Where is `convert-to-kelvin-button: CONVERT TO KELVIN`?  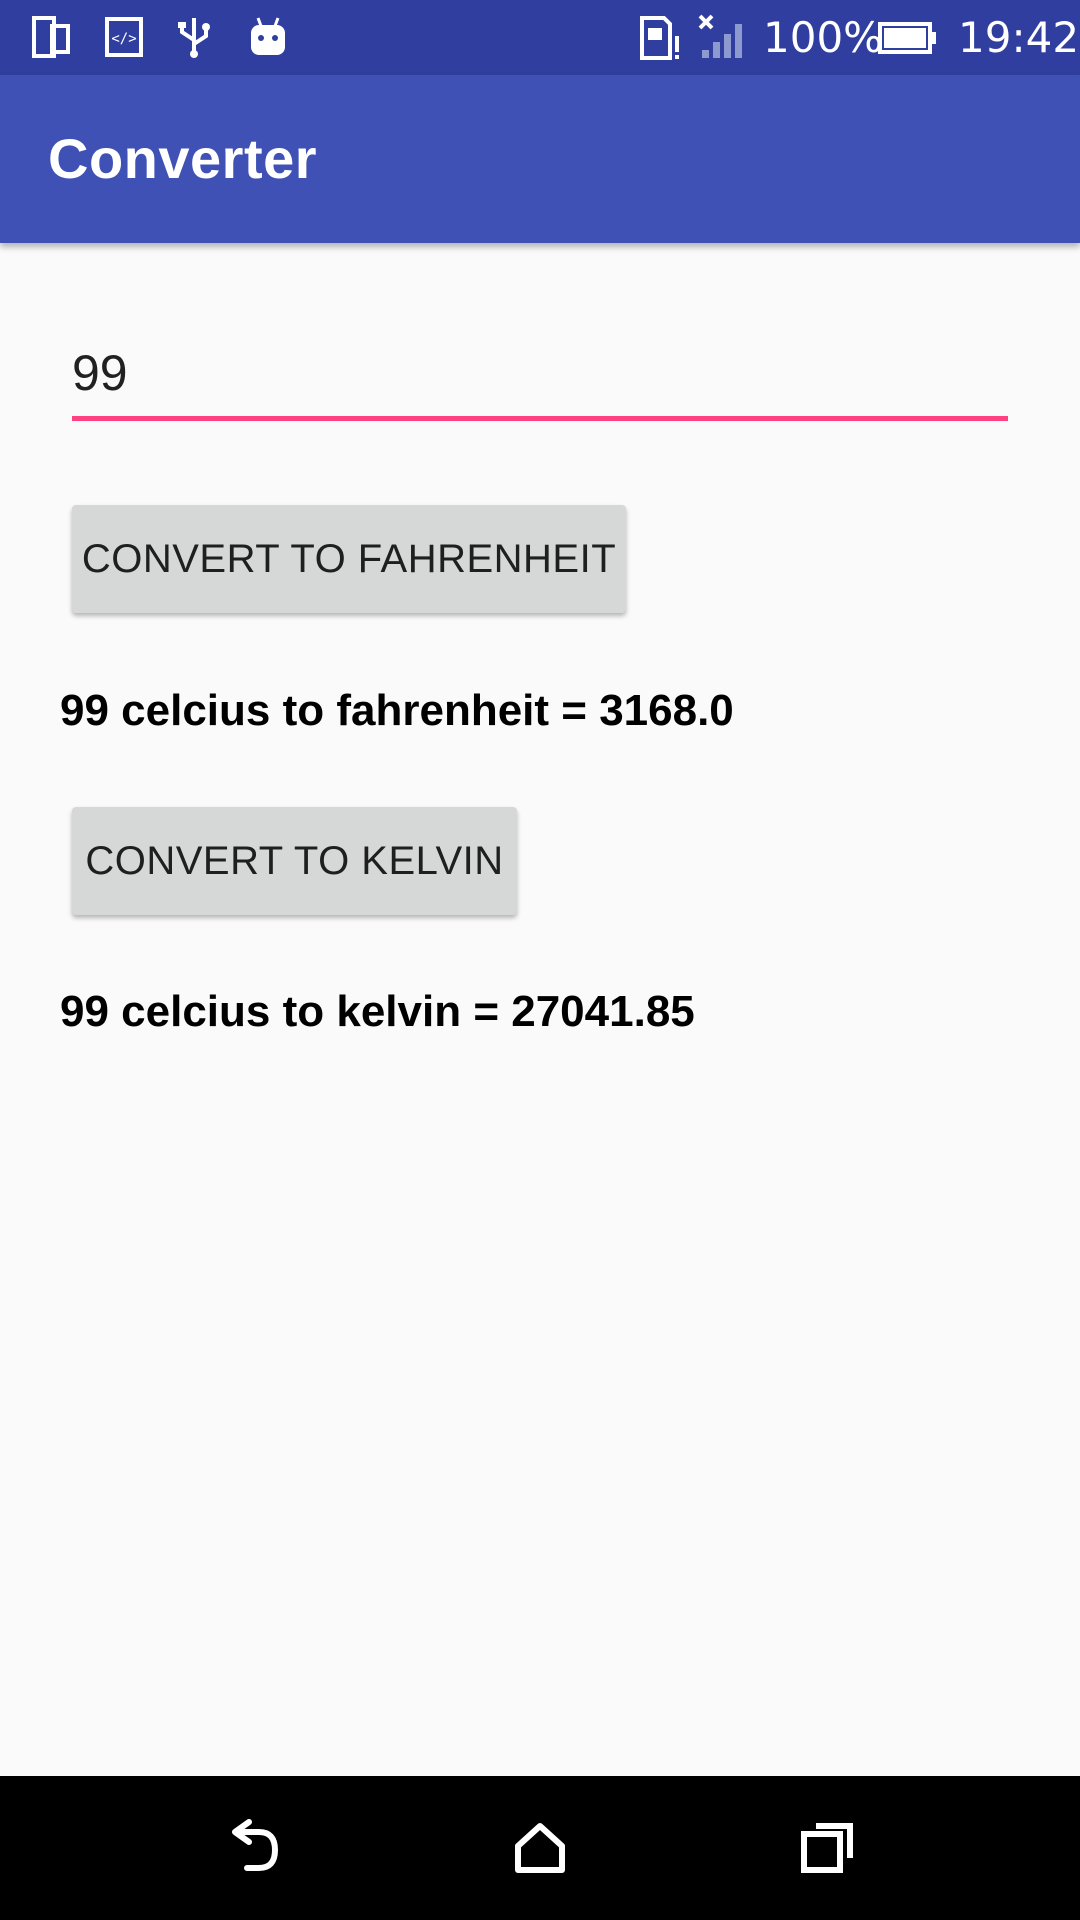
convert-to-kelvin-button: CONVERT TO KELVIN is located at coordinates (294, 861).